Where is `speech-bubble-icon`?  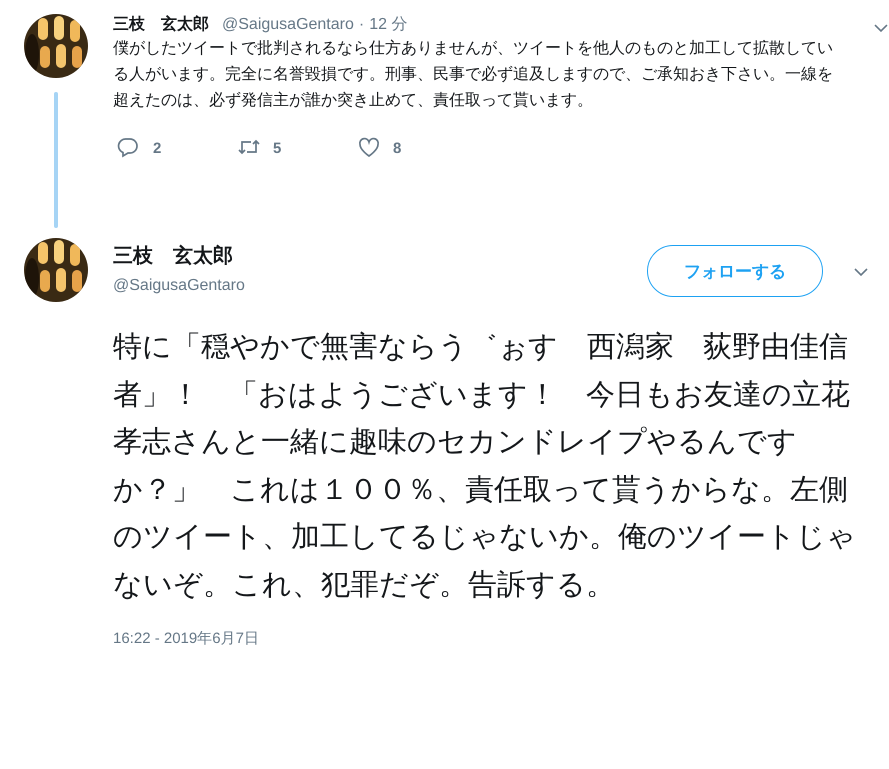
speech-bubble-icon is located at coordinates (129, 148).